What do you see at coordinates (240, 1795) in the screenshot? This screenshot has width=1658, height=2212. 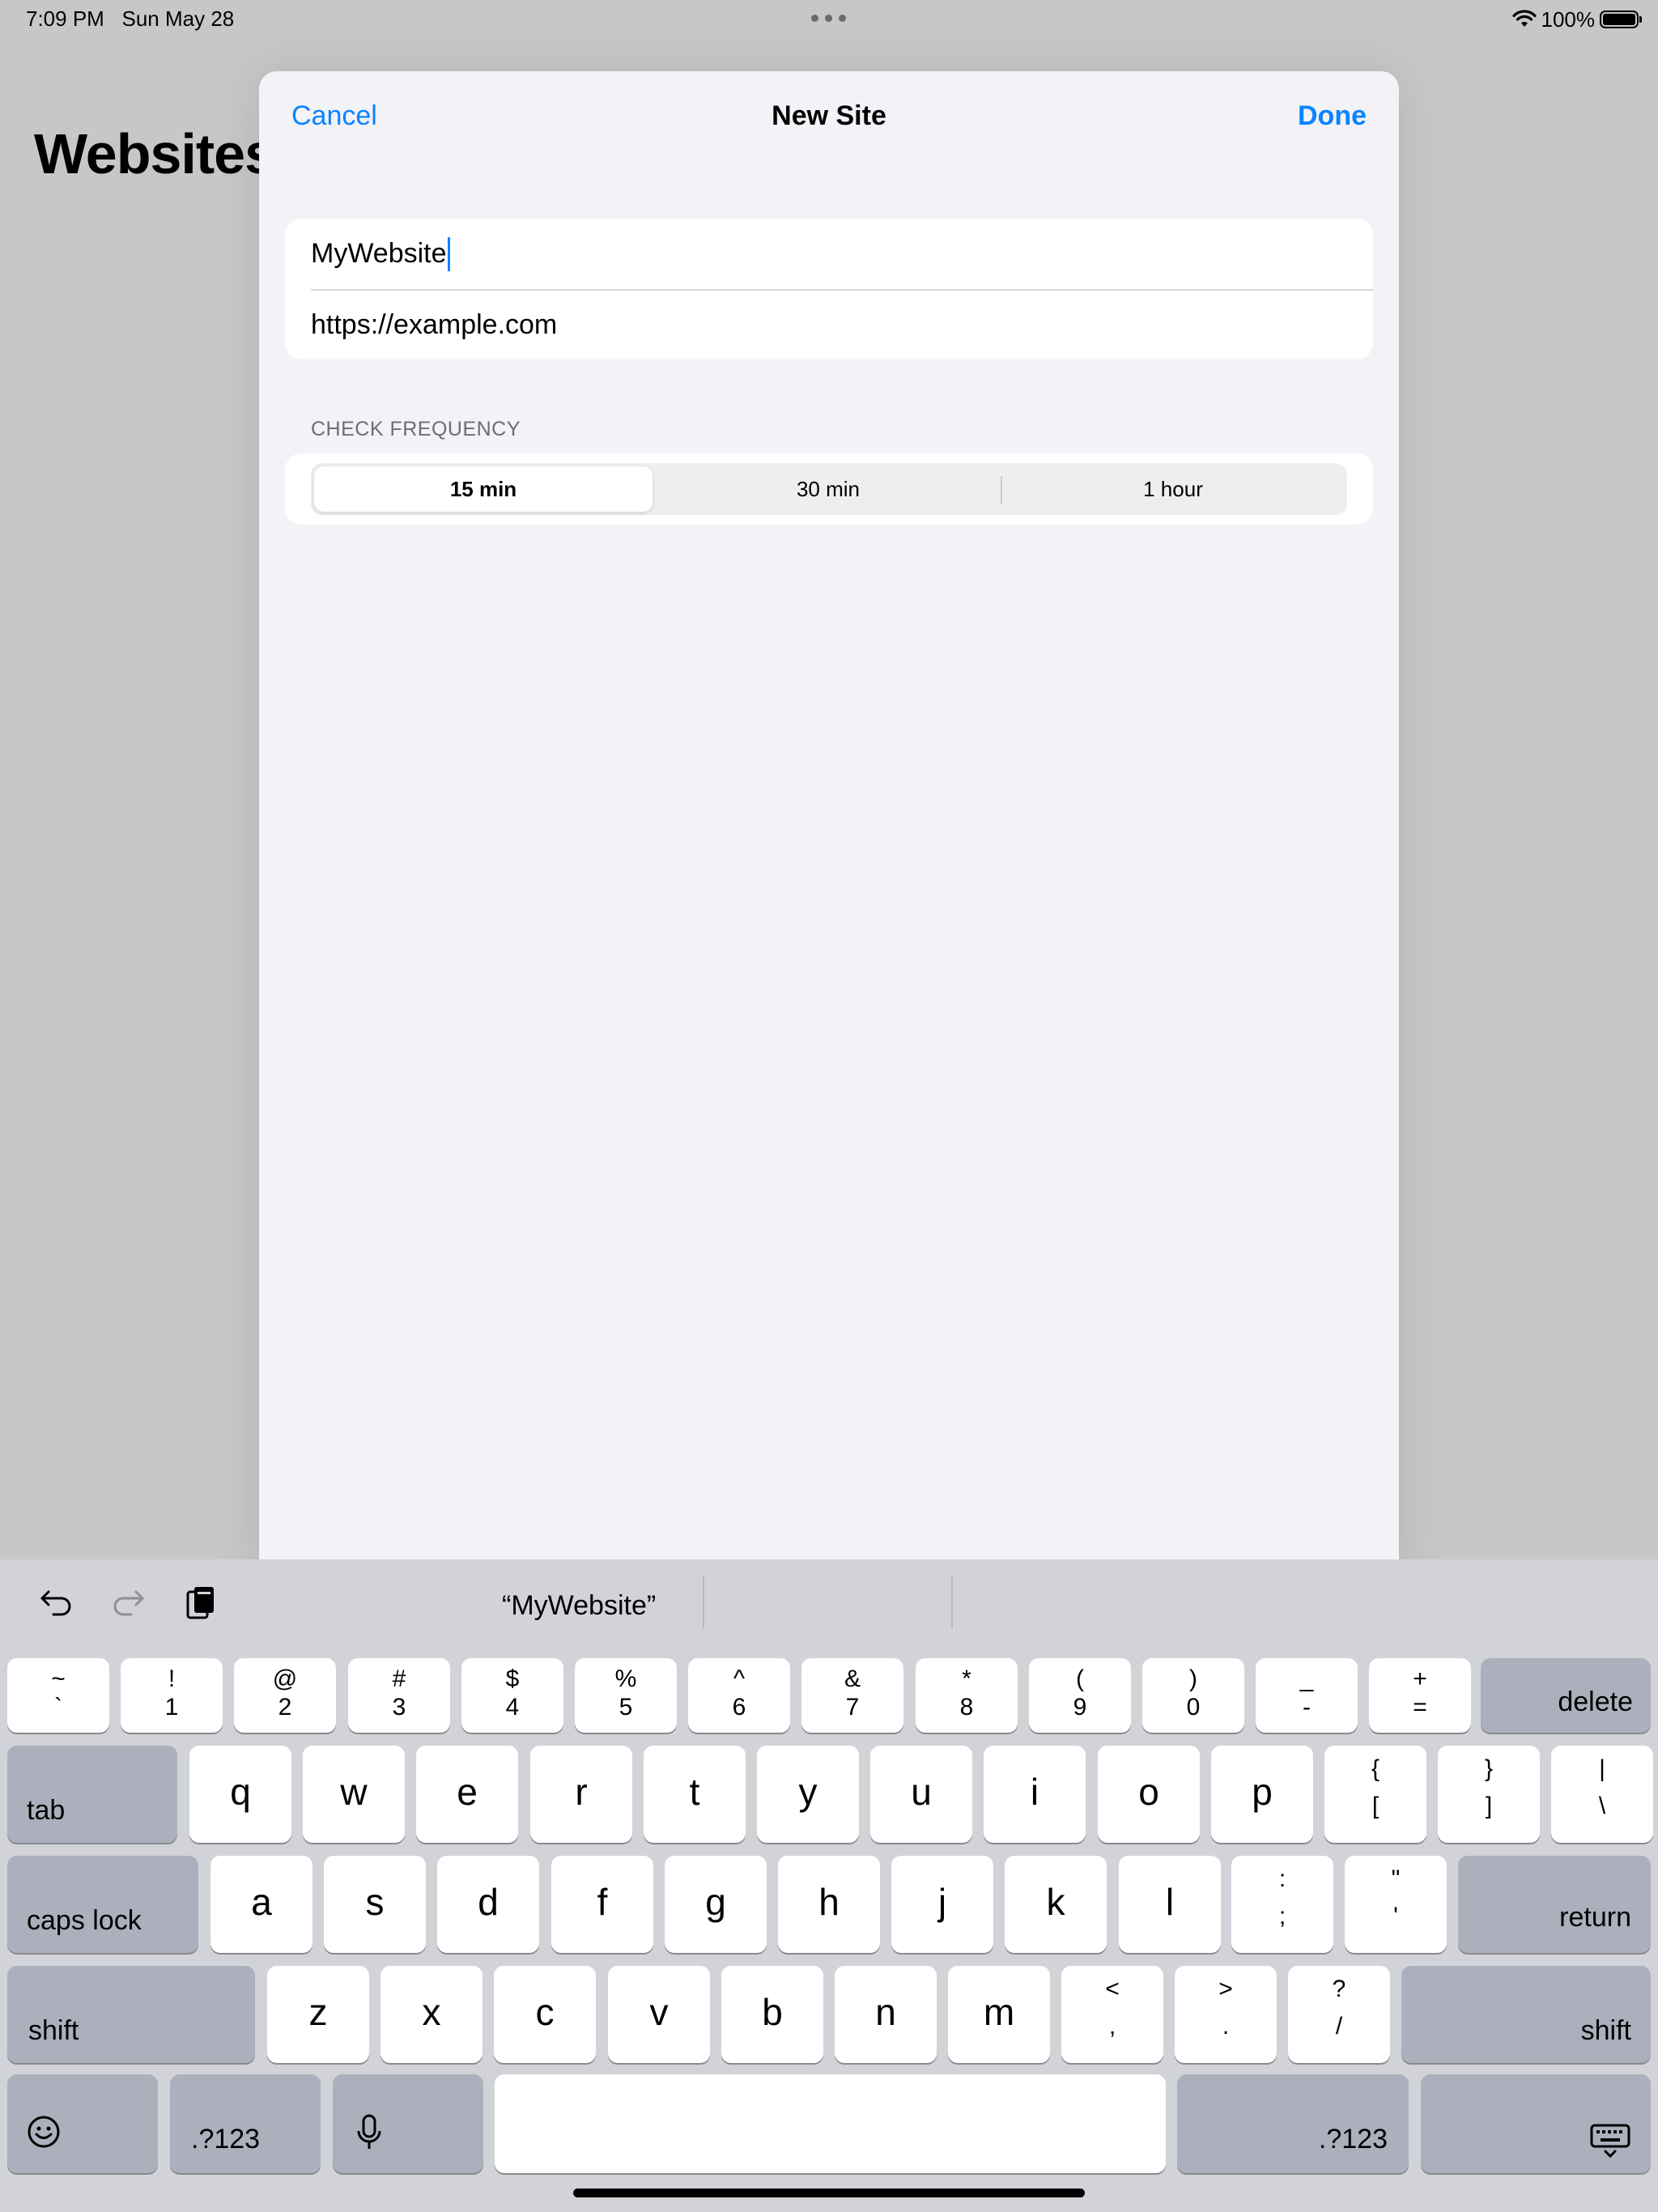 I see `key-q: q` at bounding box center [240, 1795].